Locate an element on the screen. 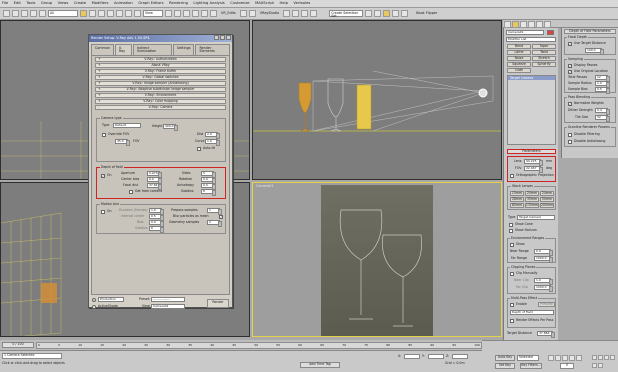  render-production-icon is located at coordinates (387, 13).